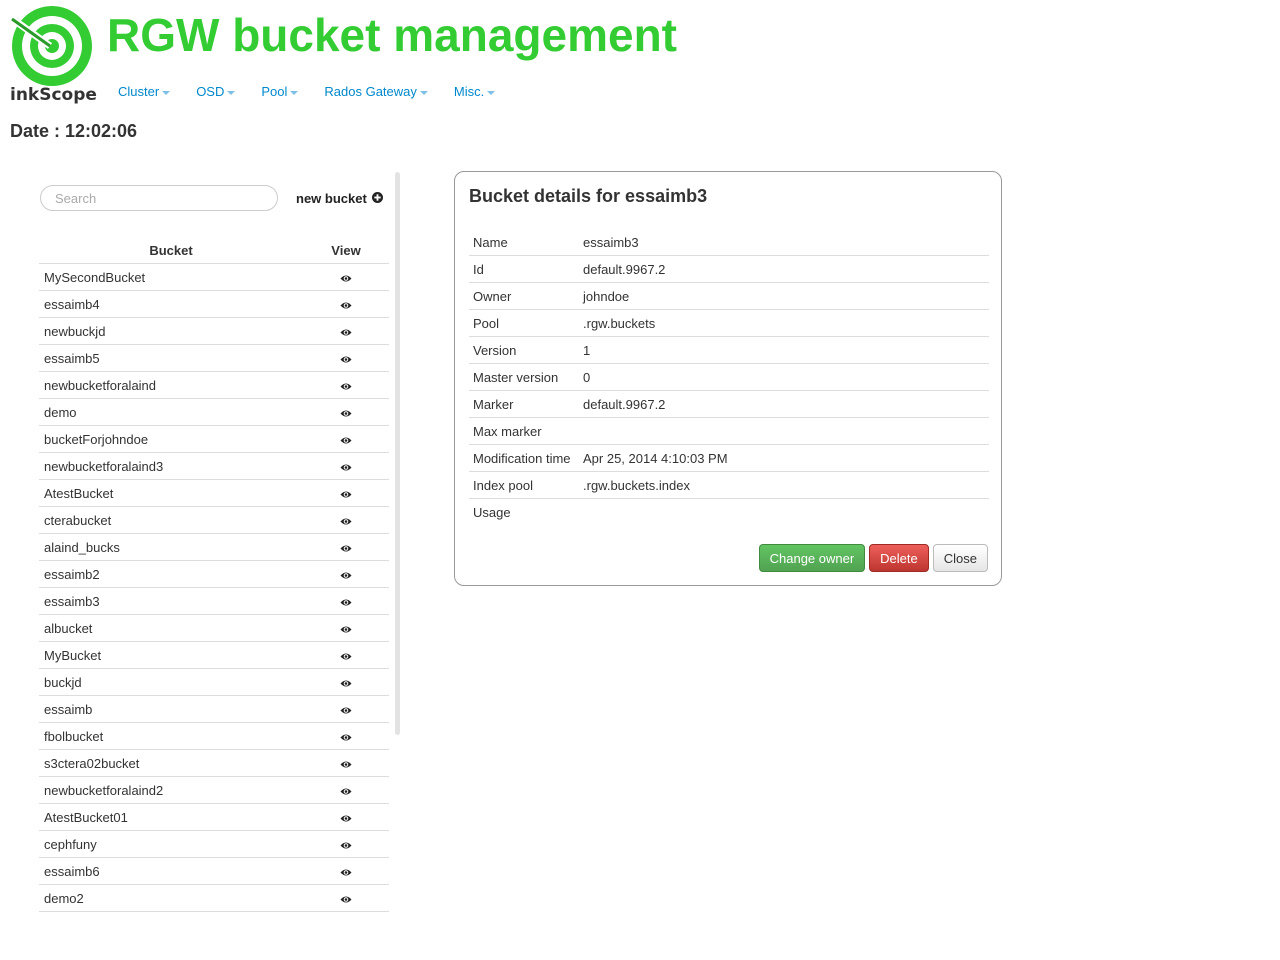 Image resolution: width=1280 pixels, height=960 pixels. Describe the element at coordinates (73, 131) in the screenshot. I see `date-display: Date : 12:02:06` at that location.